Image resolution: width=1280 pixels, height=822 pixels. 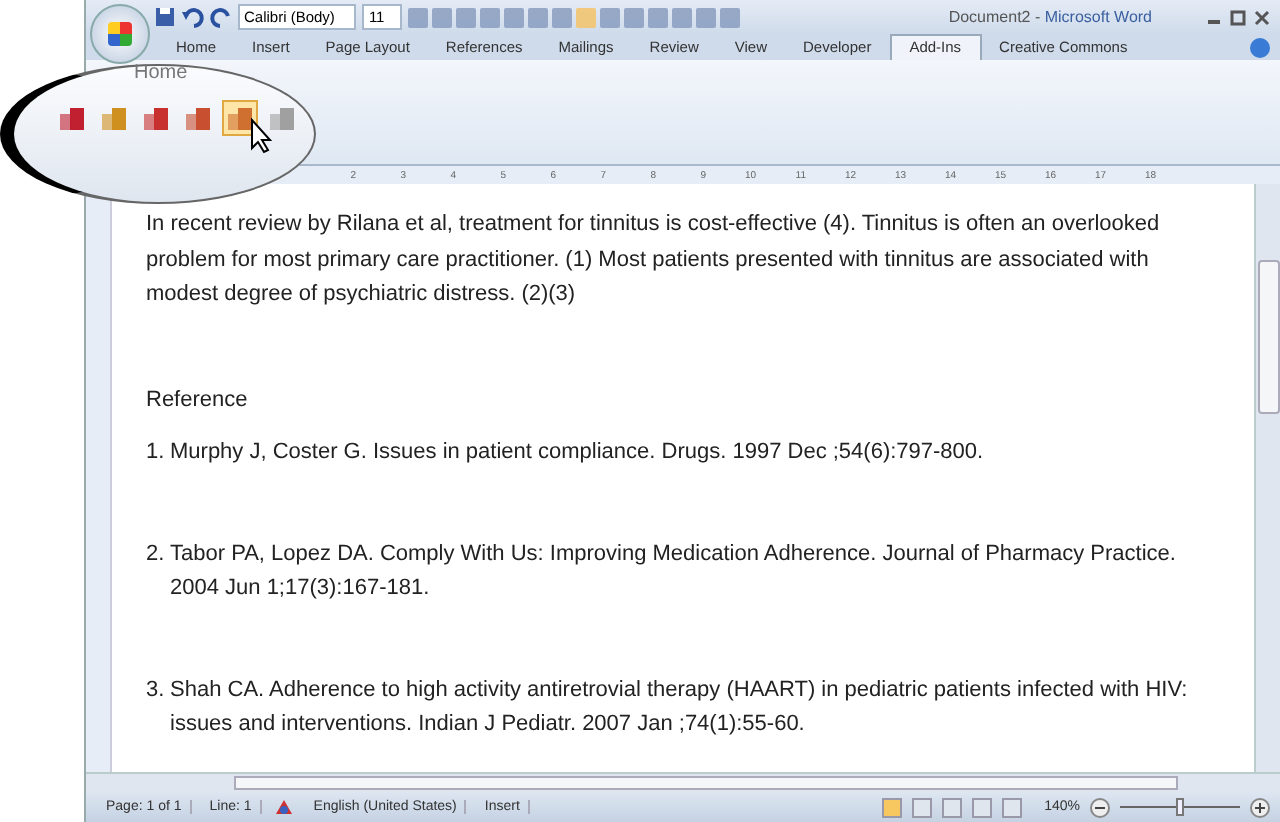 I want to click on proofing-icon, so click(x=283, y=807).